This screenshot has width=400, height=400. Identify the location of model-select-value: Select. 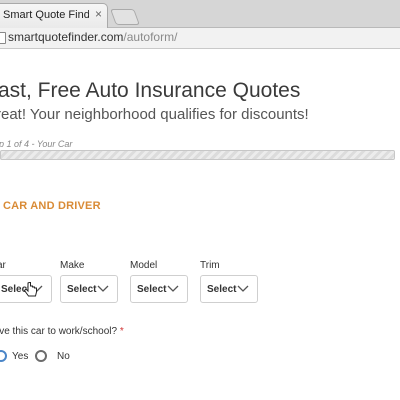
(152, 289).